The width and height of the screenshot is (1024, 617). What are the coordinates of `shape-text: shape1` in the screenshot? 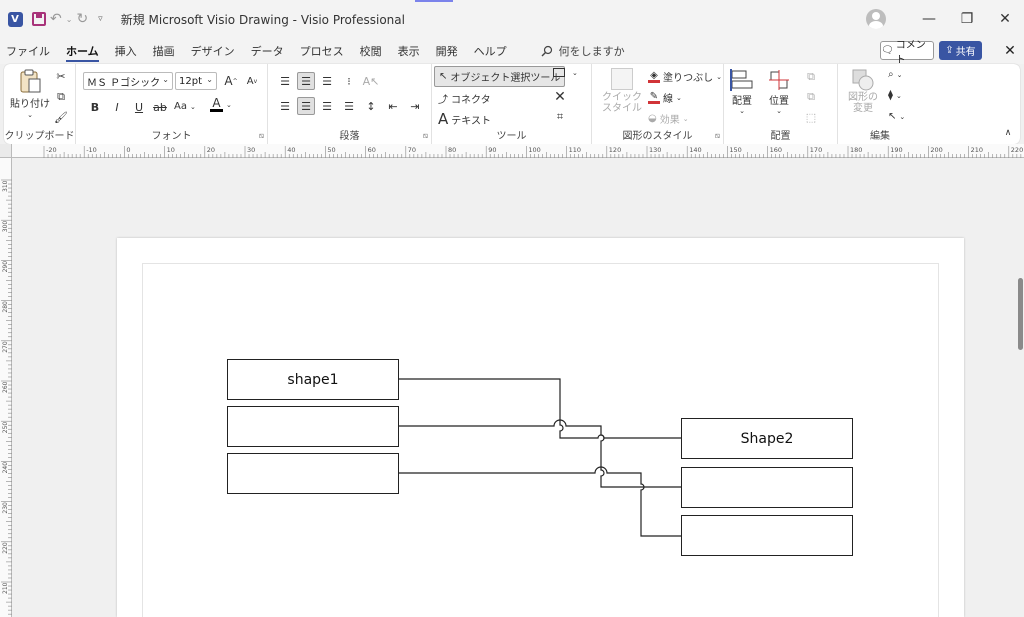 It's located at (313, 379).